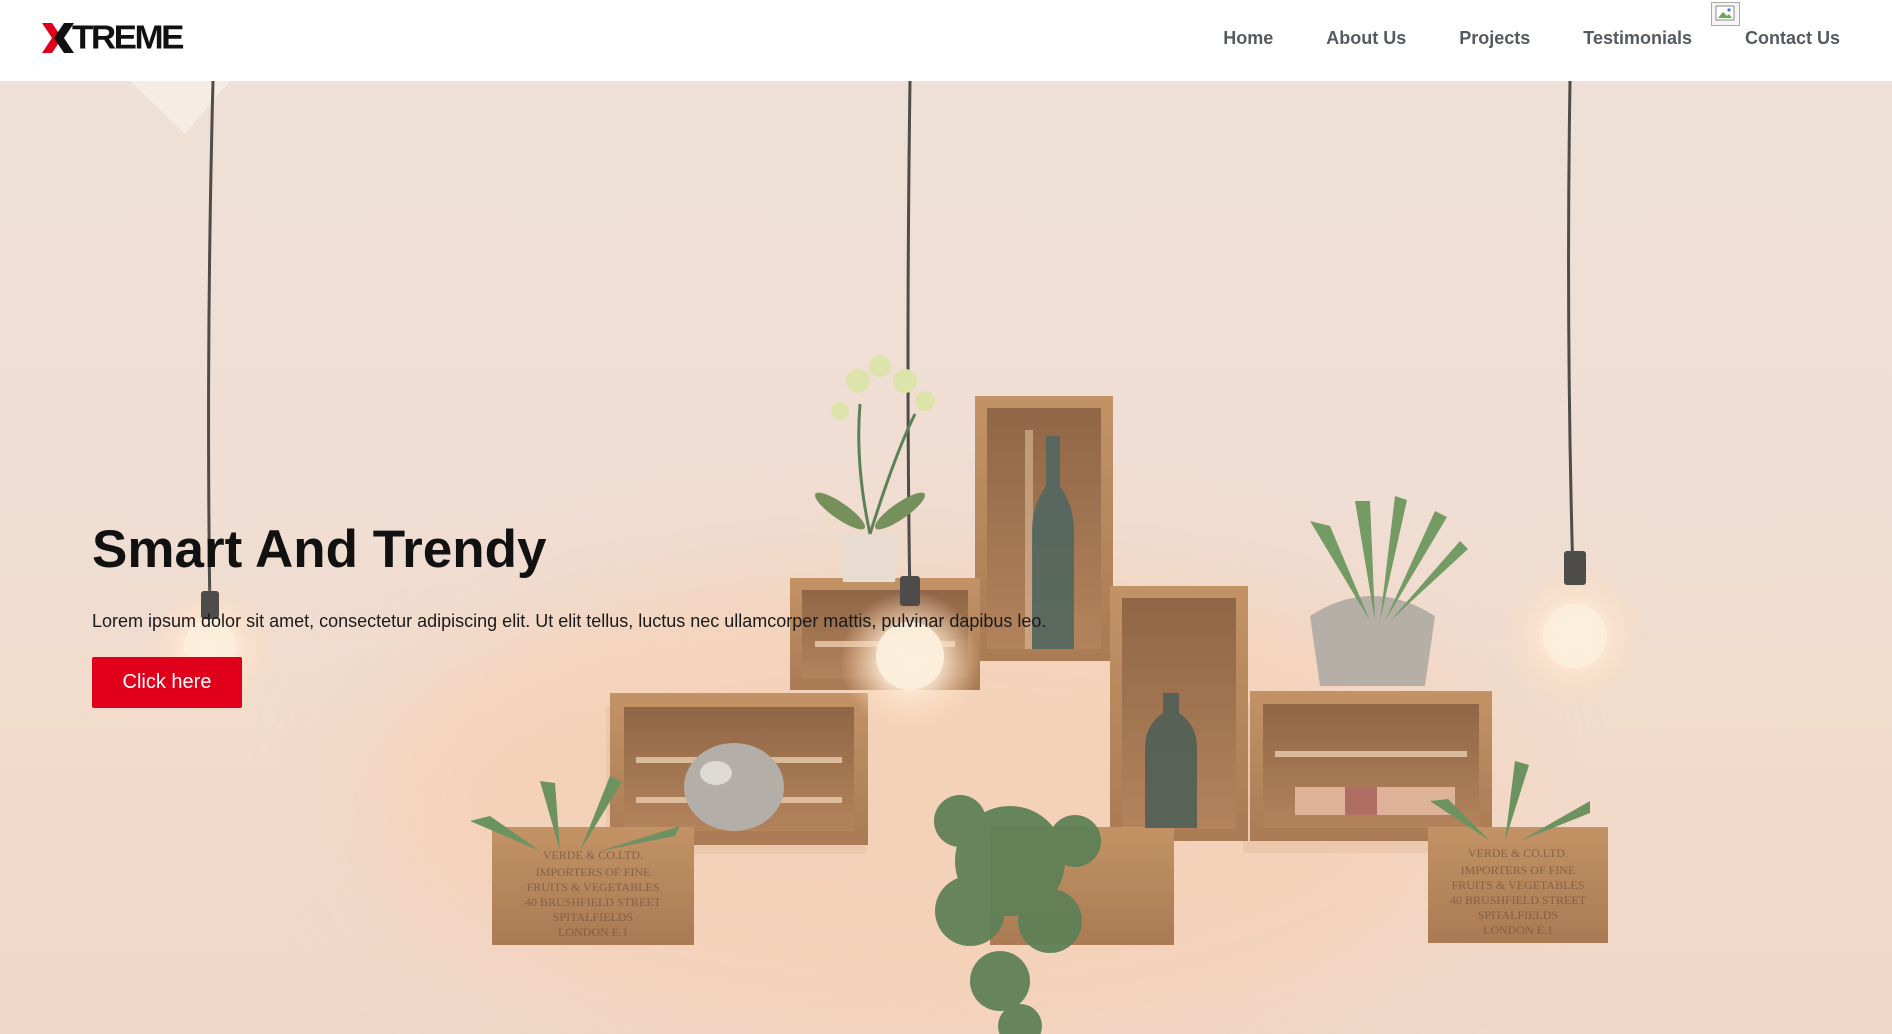 This screenshot has height=1034, width=1892. What do you see at coordinates (1725, 13) in the screenshot?
I see `broken-image-icon` at bounding box center [1725, 13].